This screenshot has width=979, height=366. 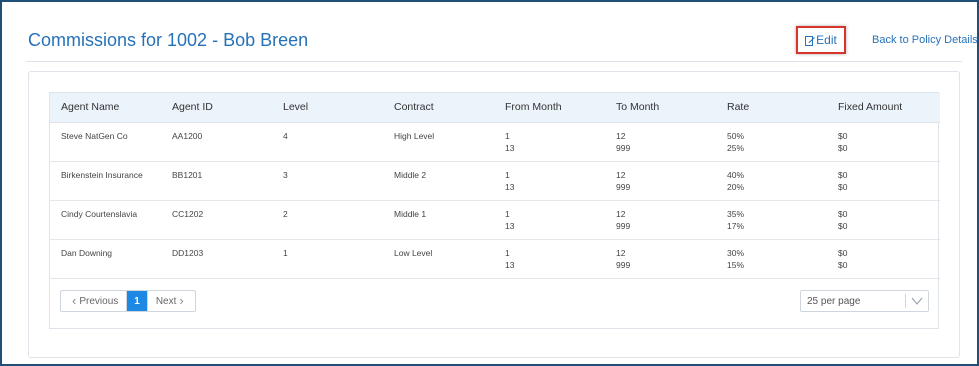 I want to click on column-header-fixed-amount: Fixed Amount, so click(x=883, y=108).